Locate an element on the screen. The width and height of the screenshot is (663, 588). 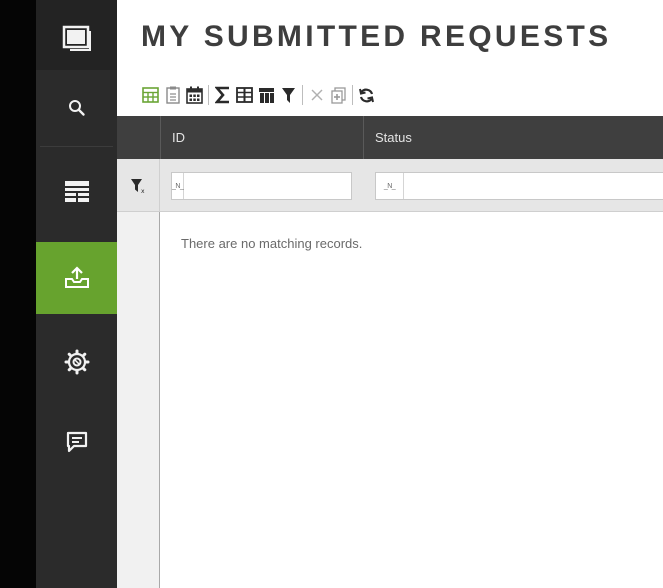
refresh-icon is located at coordinates (366, 95).